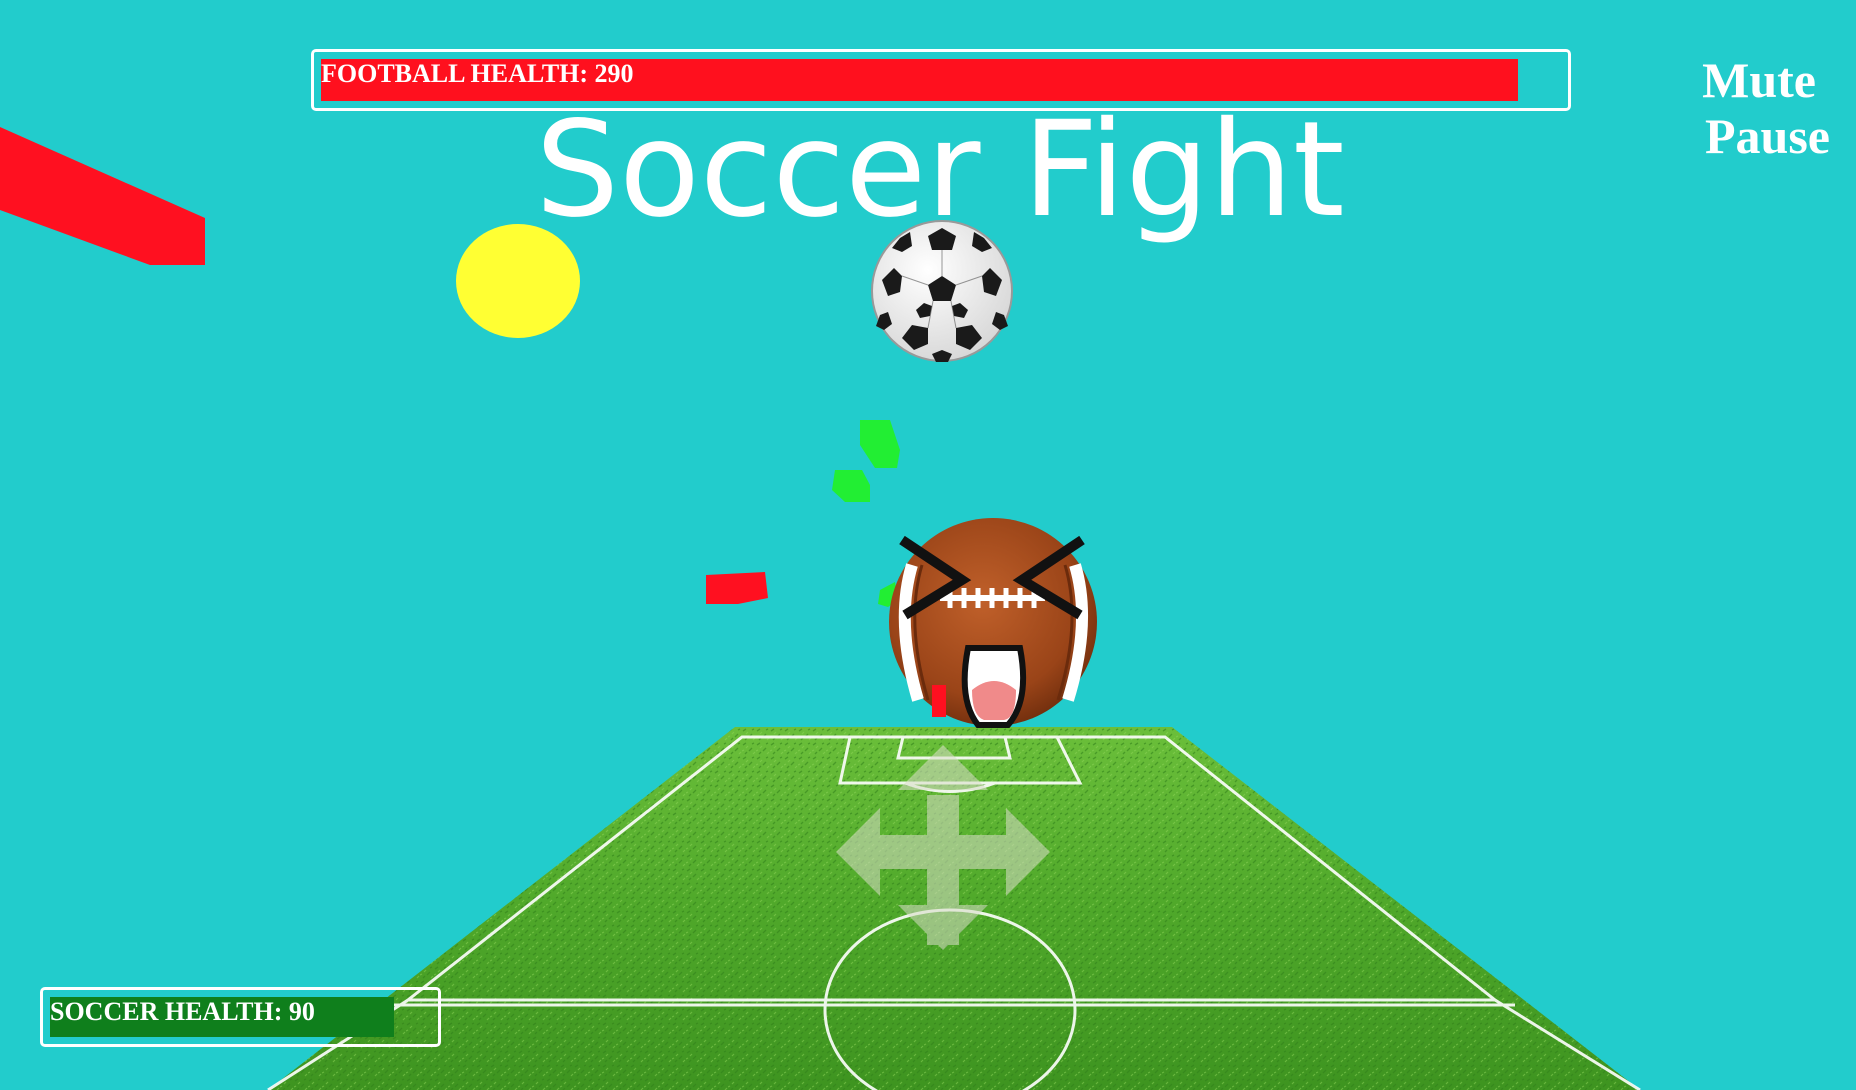  Describe the element at coordinates (737, 588) in the screenshot. I see `red-projectile` at that location.